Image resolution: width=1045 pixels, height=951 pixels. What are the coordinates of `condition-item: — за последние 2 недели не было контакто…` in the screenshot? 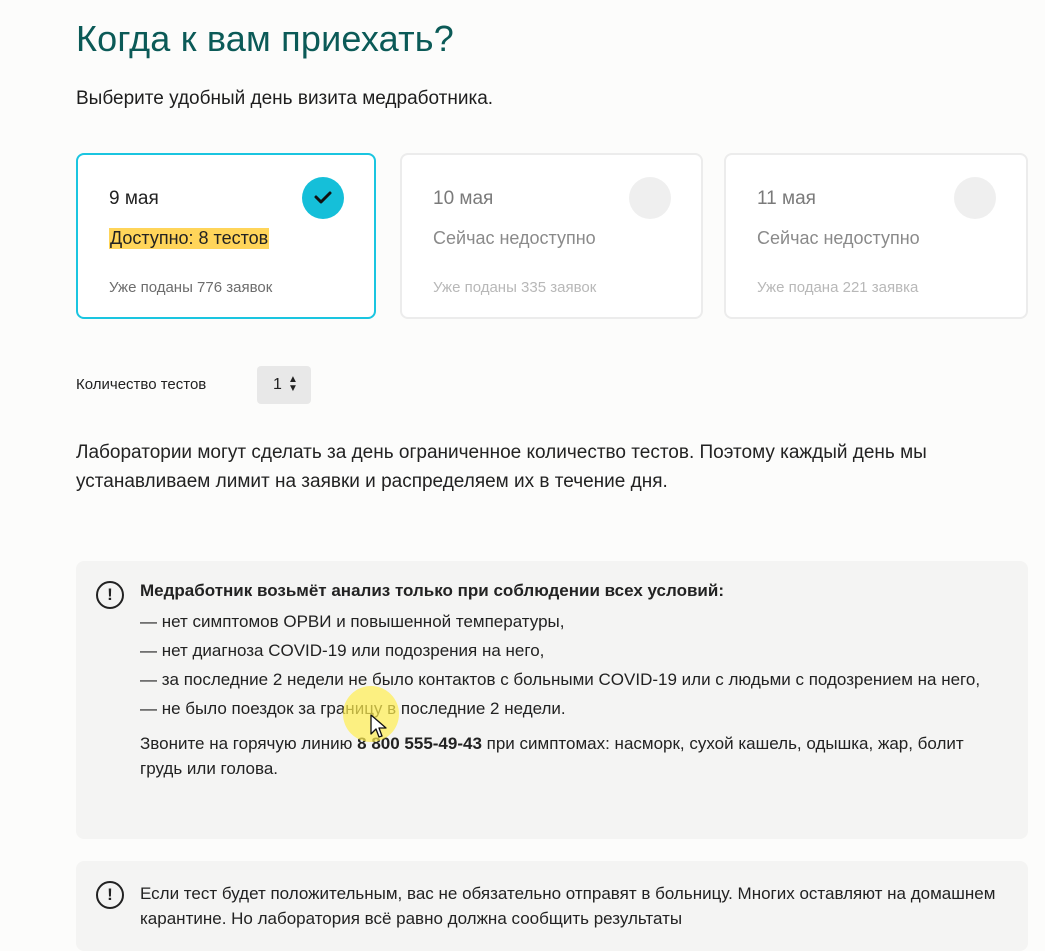 It's located at (560, 679).